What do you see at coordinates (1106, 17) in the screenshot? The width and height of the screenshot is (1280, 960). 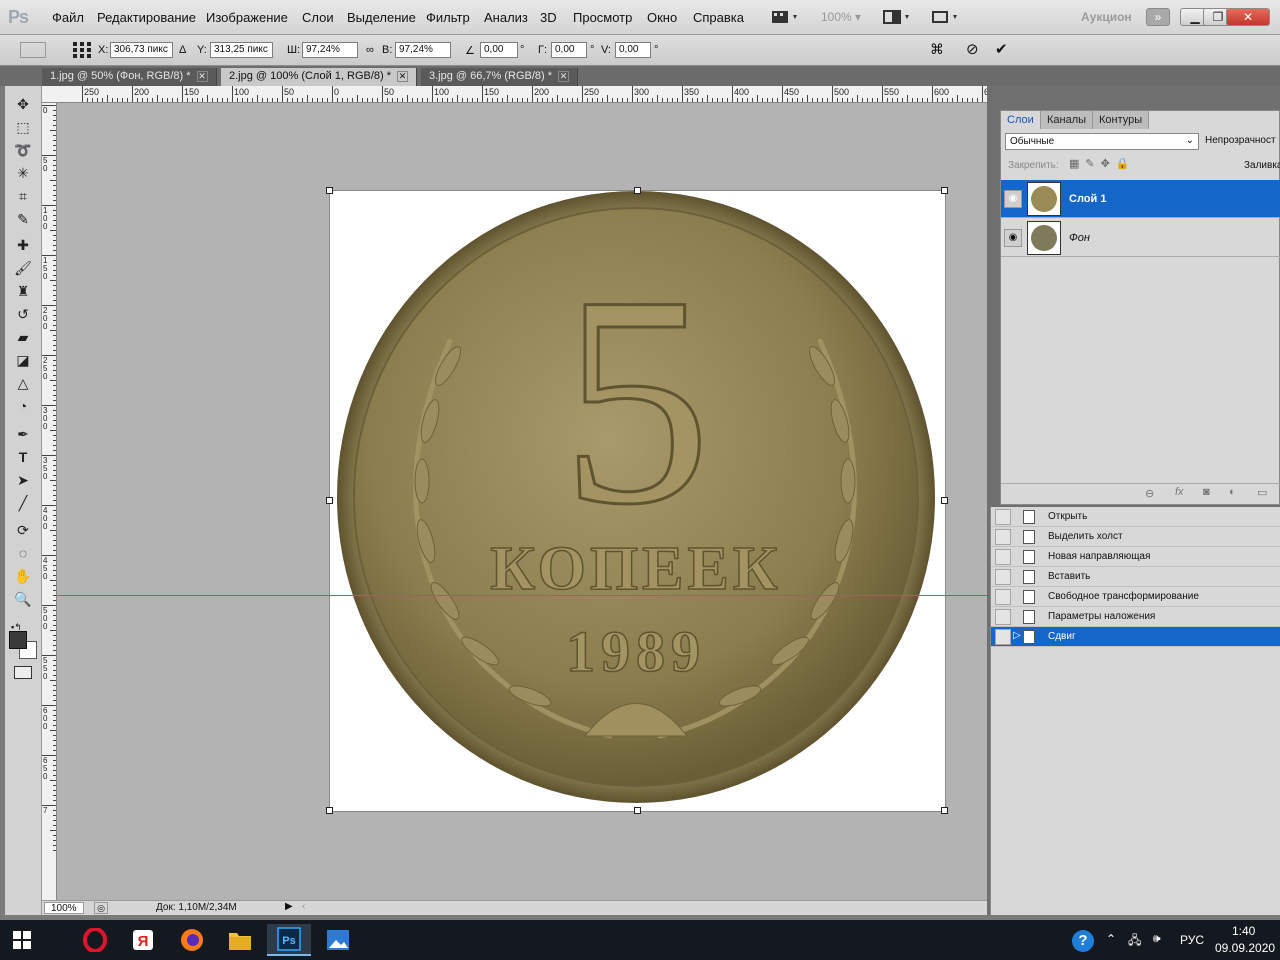 I see `workspace-label: Аукцион` at bounding box center [1106, 17].